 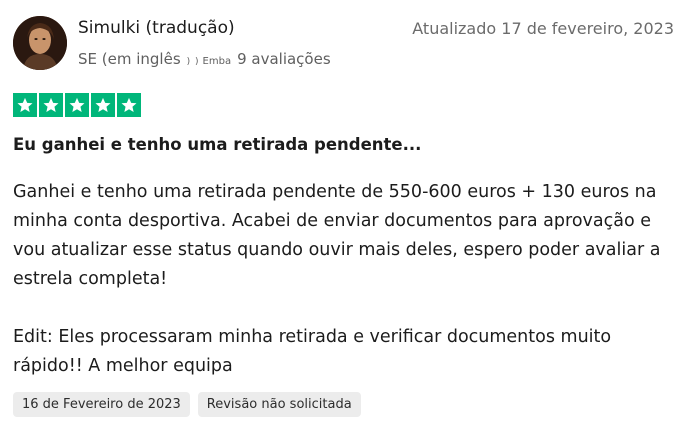 What do you see at coordinates (217, 61) in the screenshot?
I see `emba-label: Emba` at bounding box center [217, 61].